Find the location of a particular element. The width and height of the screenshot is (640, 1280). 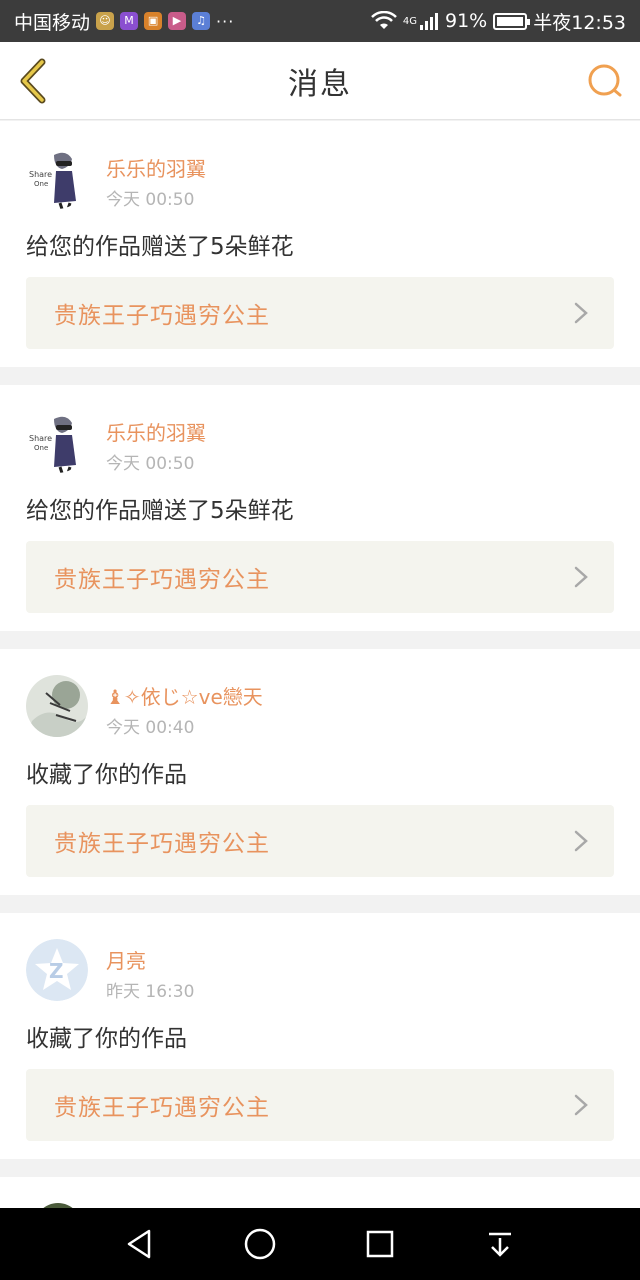

nav-menu-button is located at coordinates (500, 1244).